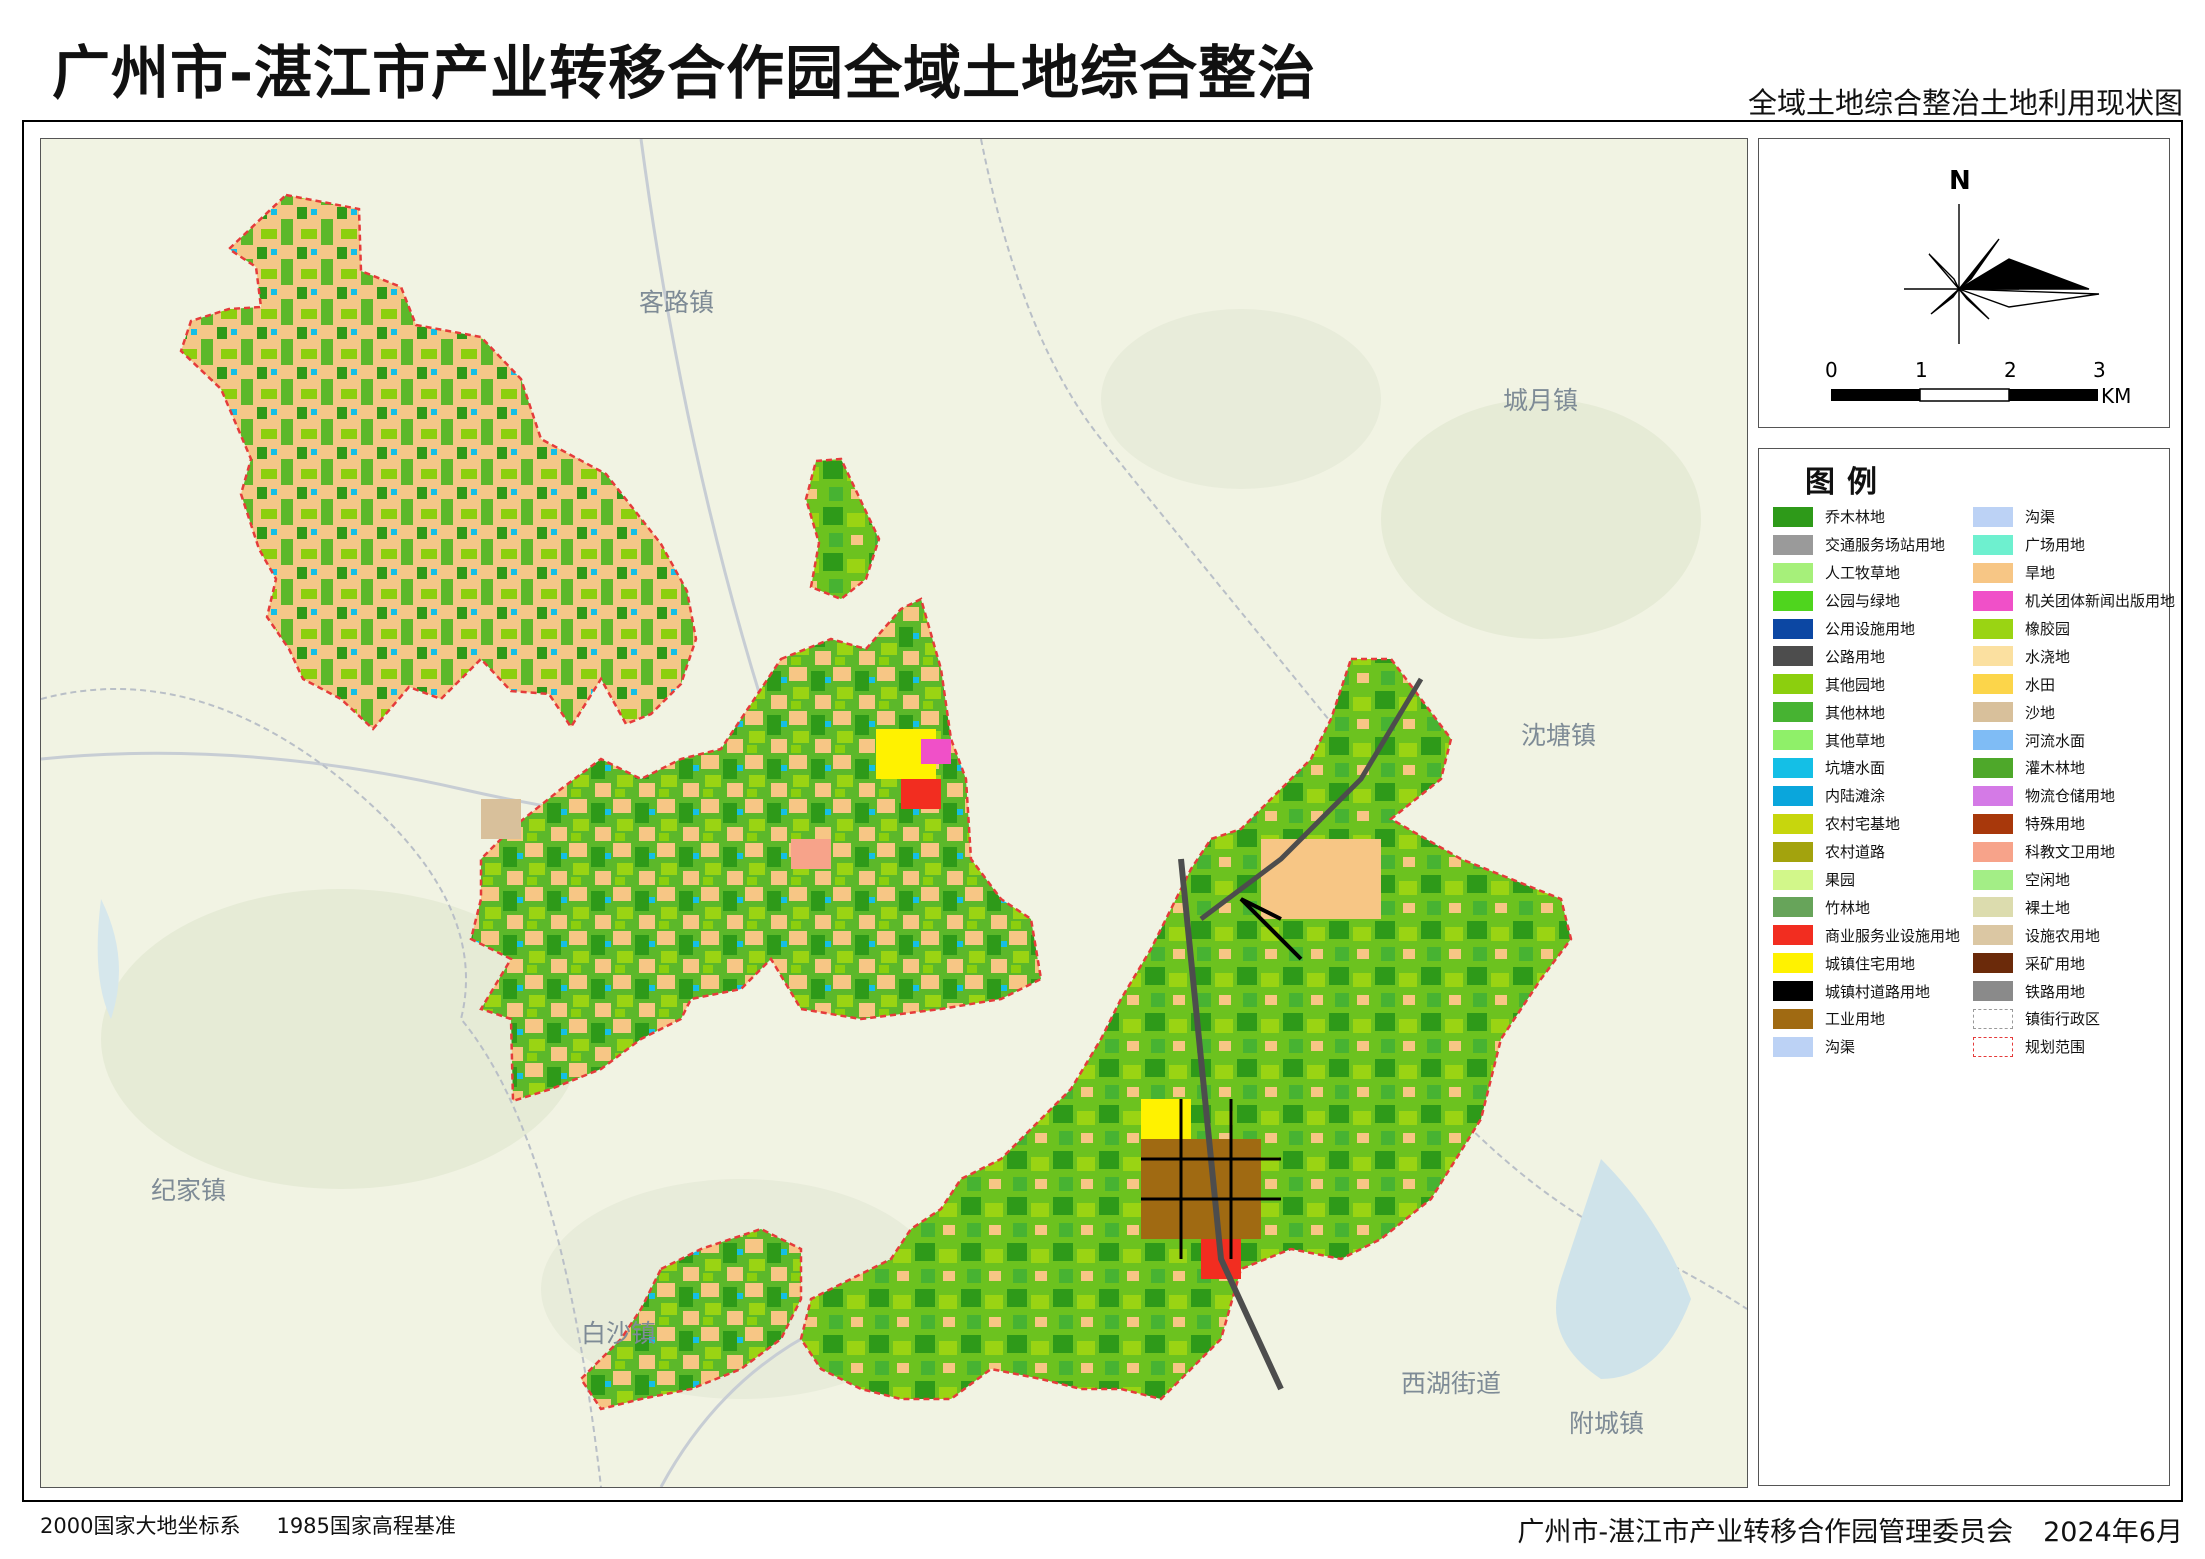 This screenshot has height=1559, width=2205. I want to click on legend-label: 空闲地, so click(2048, 880).